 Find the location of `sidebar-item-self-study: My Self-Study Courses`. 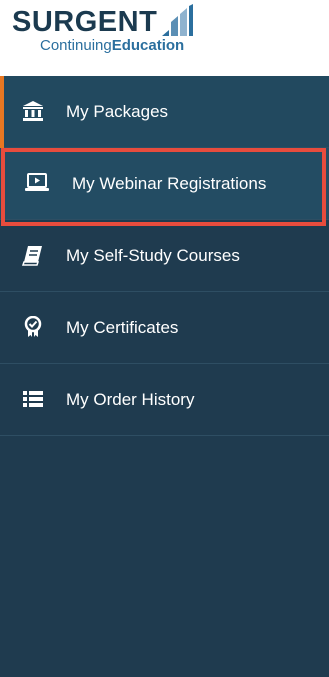

sidebar-item-self-study: My Self-Study Courses is located at coordinates (164, 256).